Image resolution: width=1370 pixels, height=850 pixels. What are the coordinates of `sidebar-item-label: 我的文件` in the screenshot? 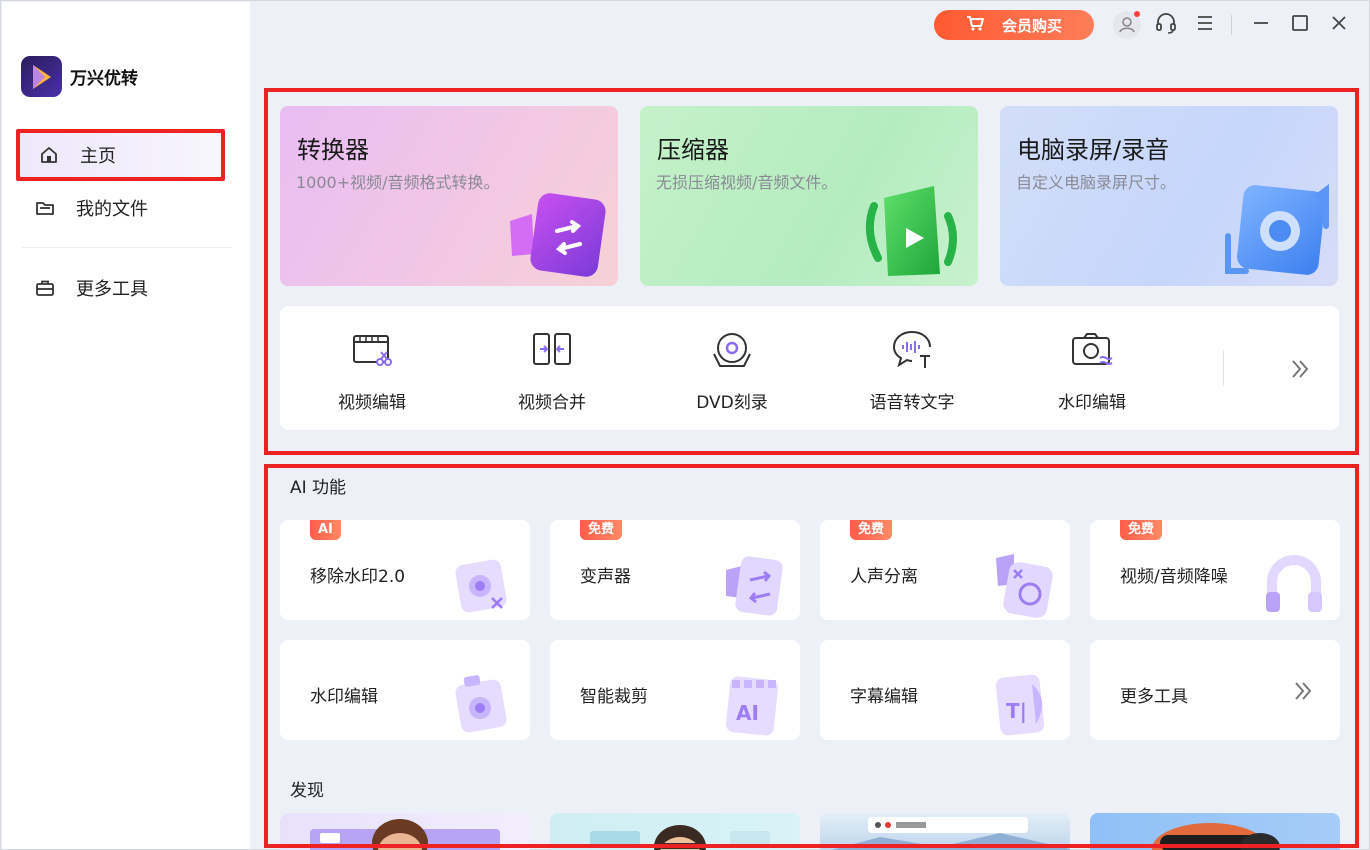 It's located at (112, 209).